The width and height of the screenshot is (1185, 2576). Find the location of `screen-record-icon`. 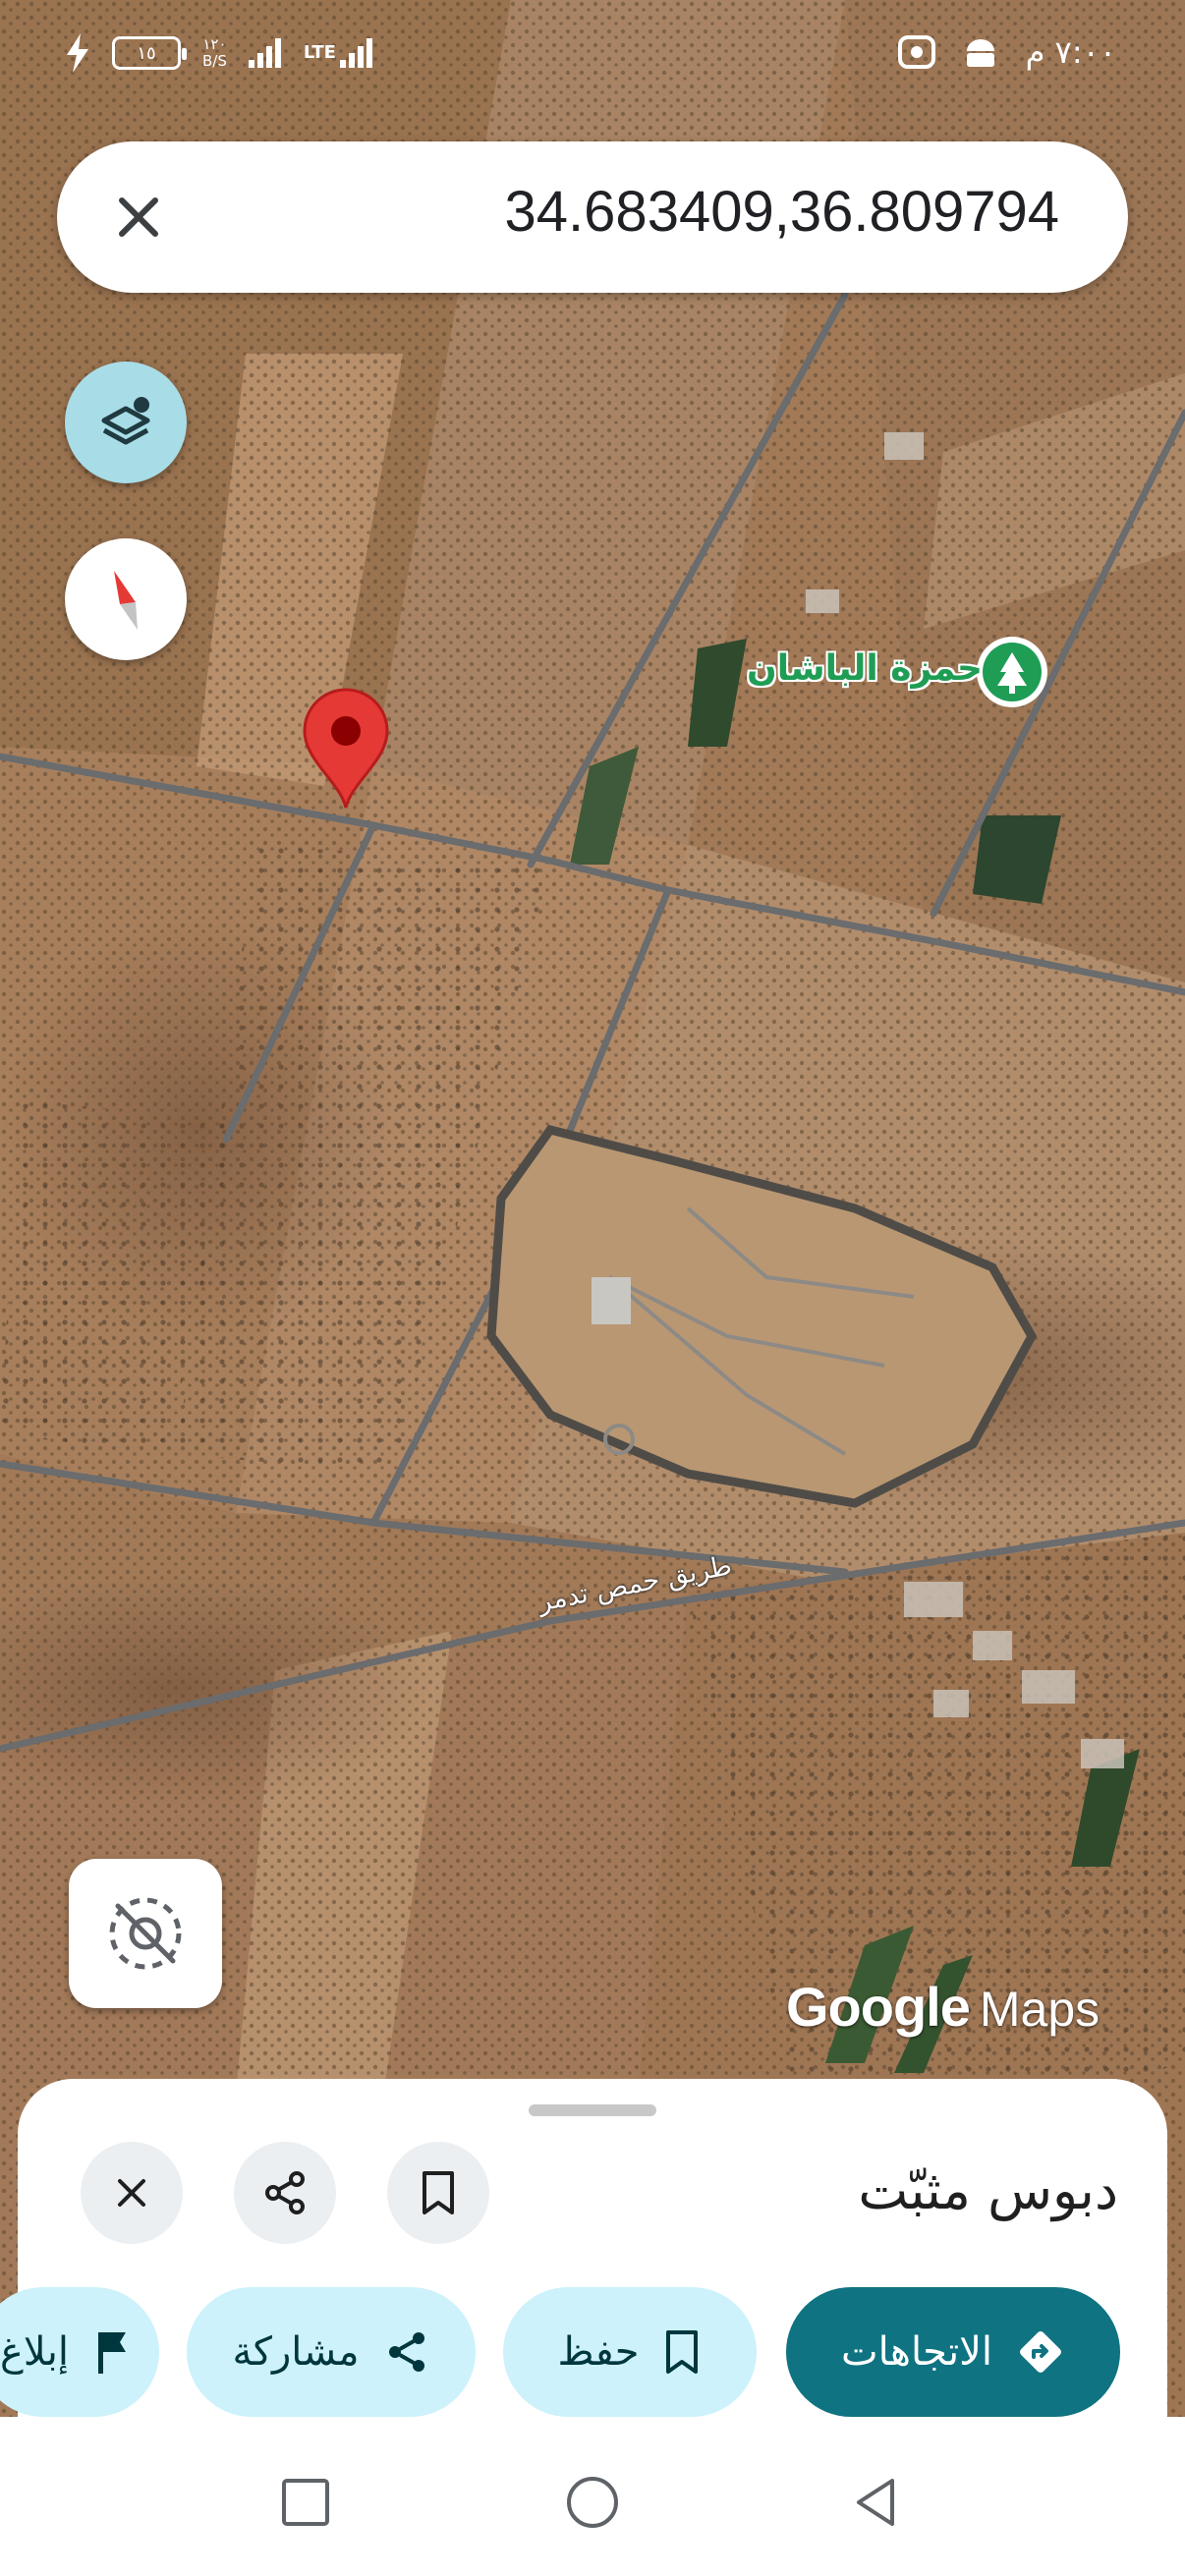

screen-record-icon is located at coordinates (916, 52).